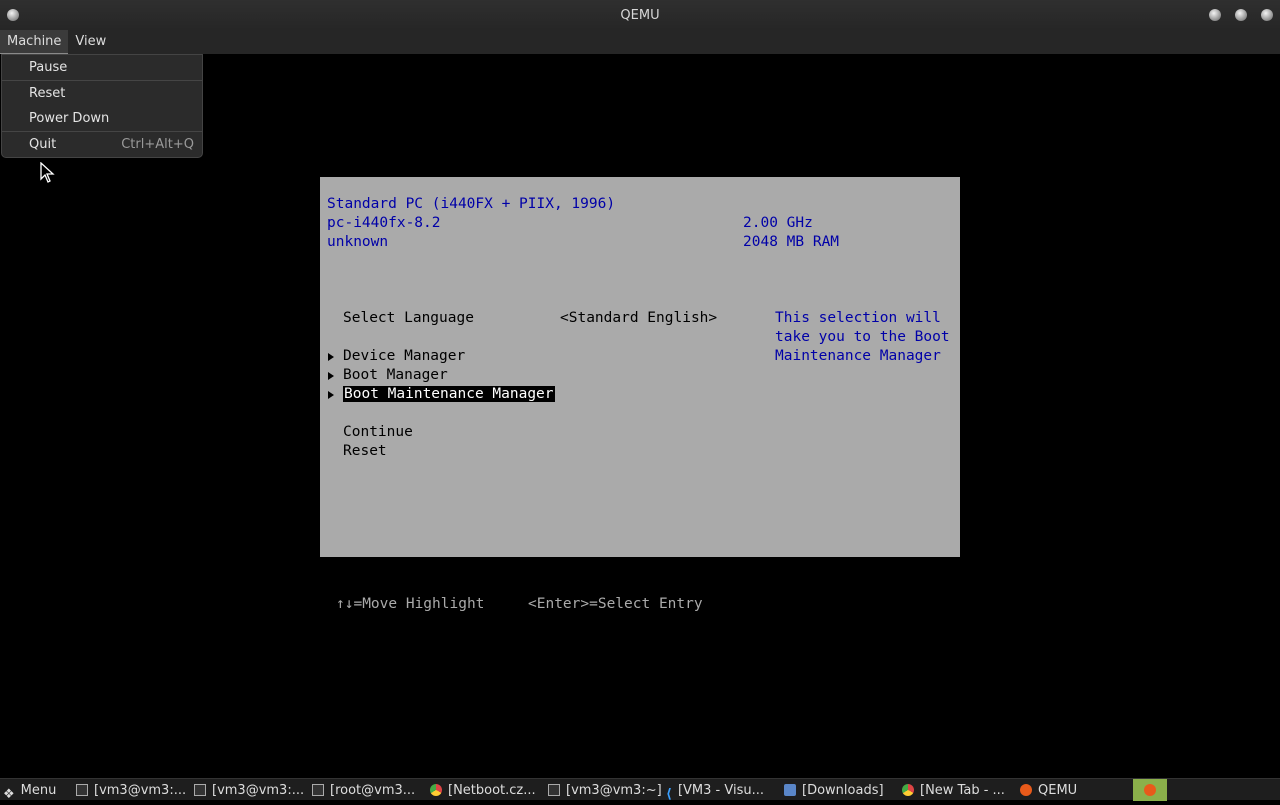 The width and height of the screenshot is (1280, 805). What do you see at coordinates (1241, 15) in the screenshot?
I see `maximize-icon` at bounding box center [1241, 15].